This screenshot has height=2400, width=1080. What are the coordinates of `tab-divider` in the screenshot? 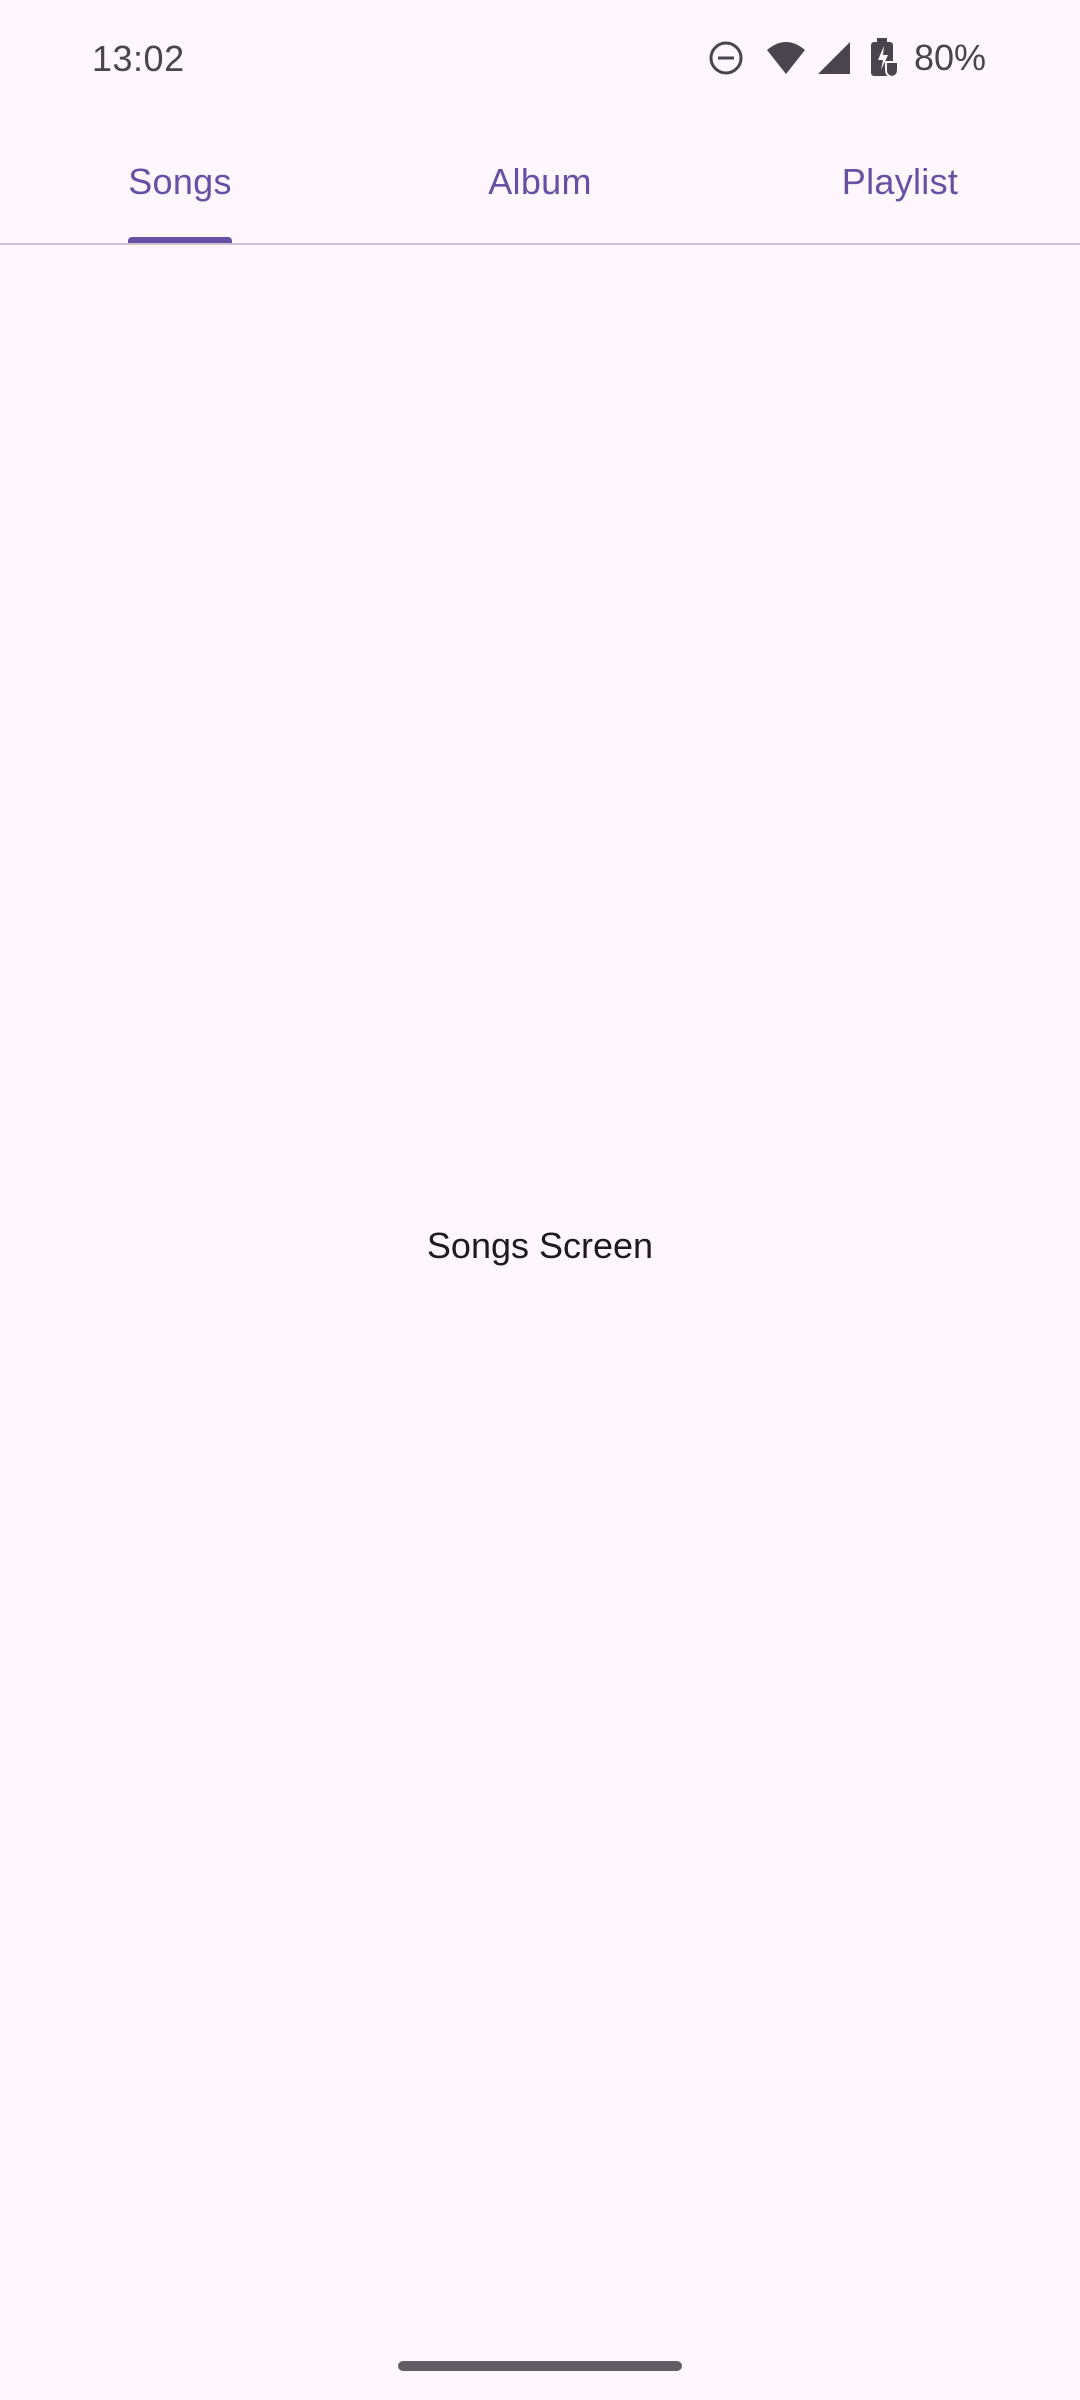 It's located at (540, 244).